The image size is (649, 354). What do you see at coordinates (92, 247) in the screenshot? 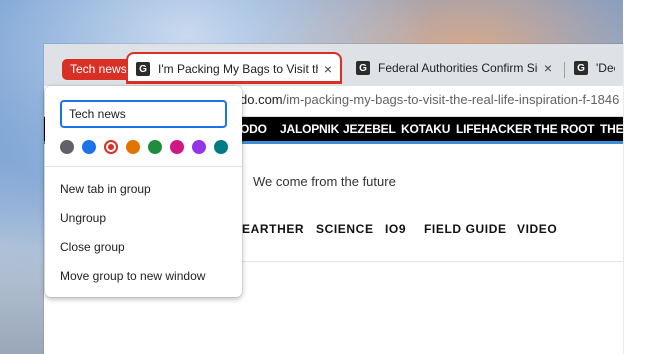
I see `menu-item-close-group: Close group` at bounding box center [92, 247].